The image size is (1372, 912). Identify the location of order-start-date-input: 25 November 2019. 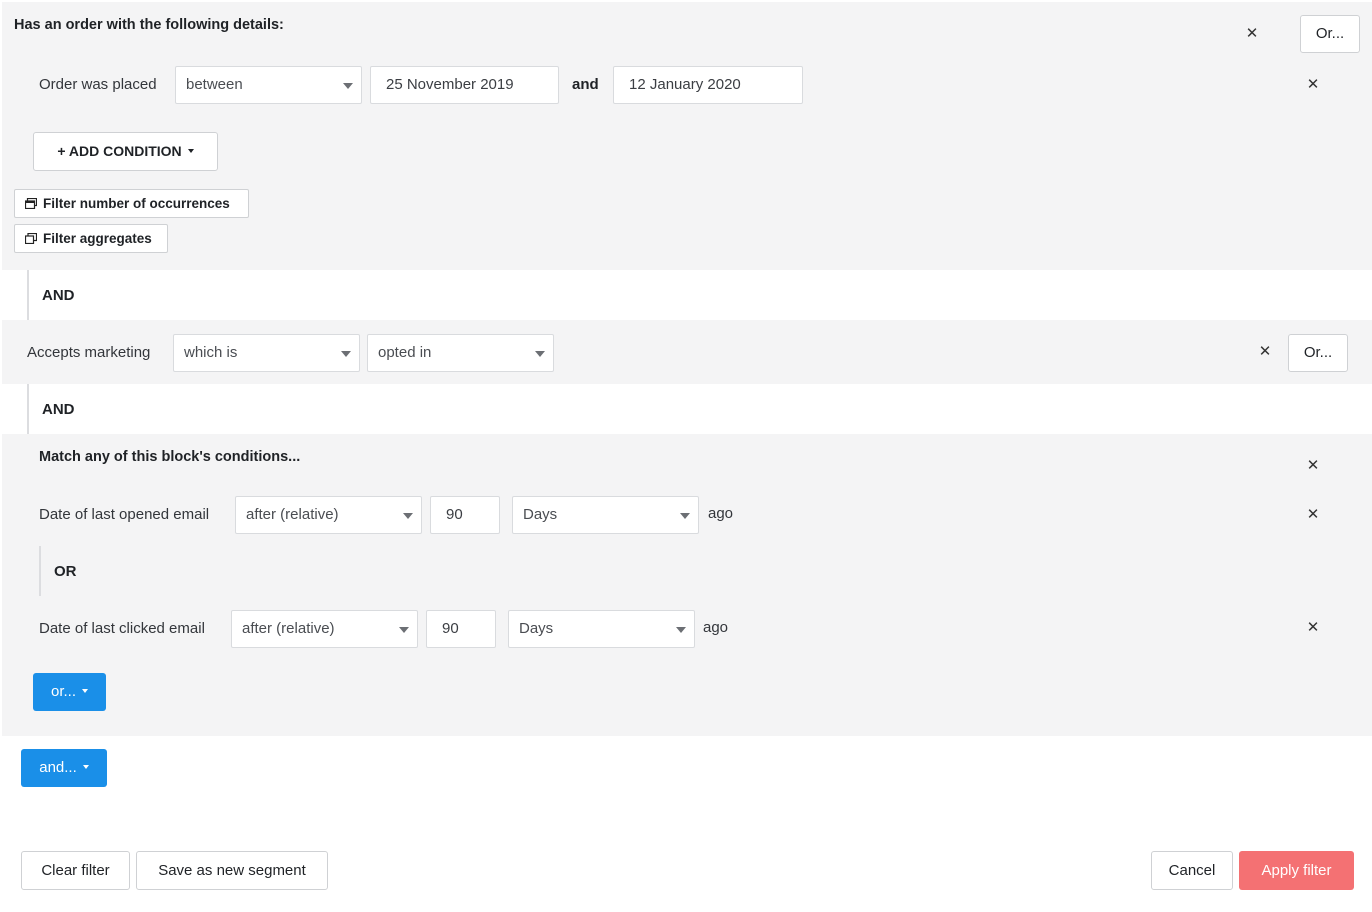
(464, 85).